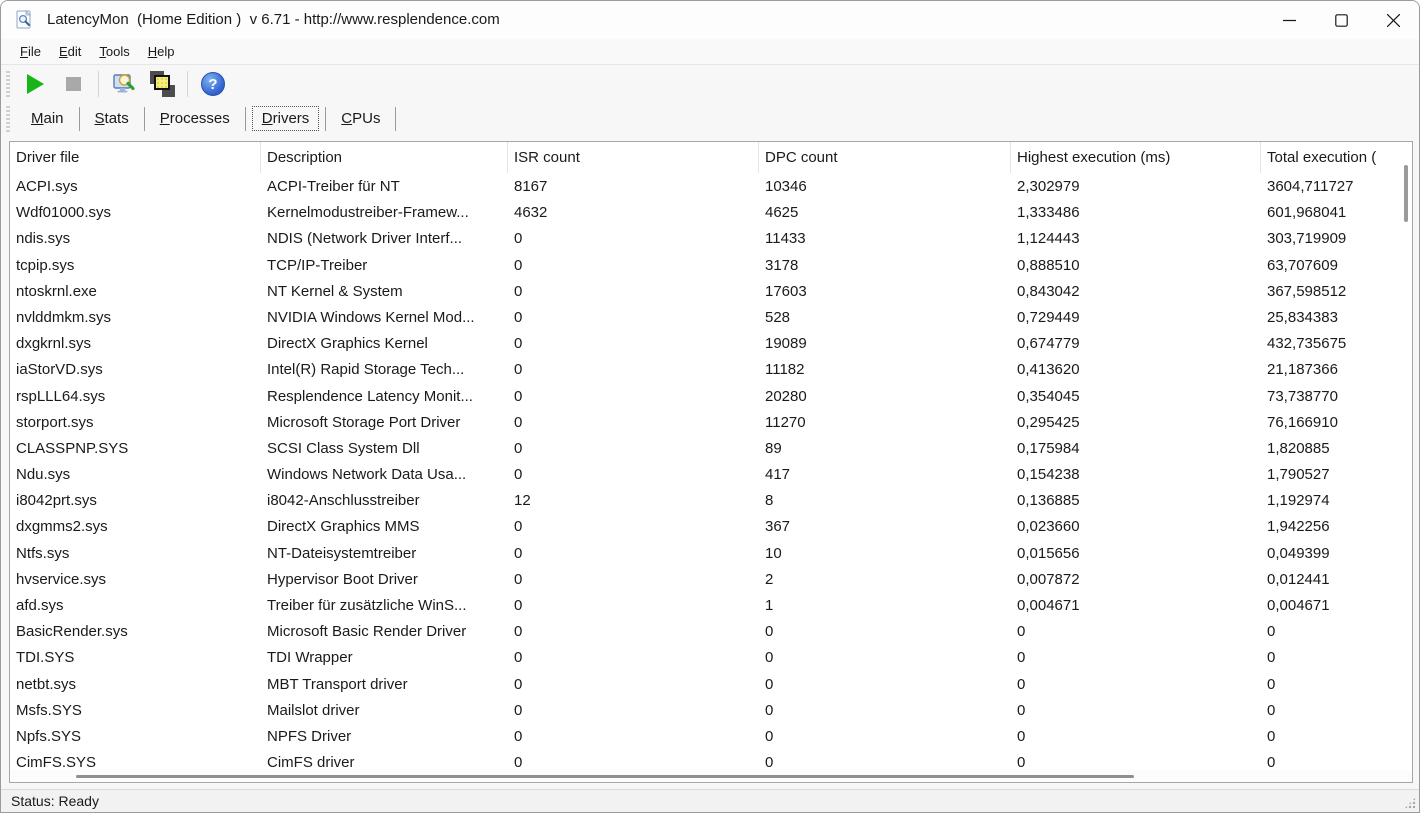 Image resolution: width=1420 pixels, height=813 pixels. Describe the element at coordinates (1136, 187) in the screenshot. I see `cell-highest_execution_ms: 2,302979` at that location.